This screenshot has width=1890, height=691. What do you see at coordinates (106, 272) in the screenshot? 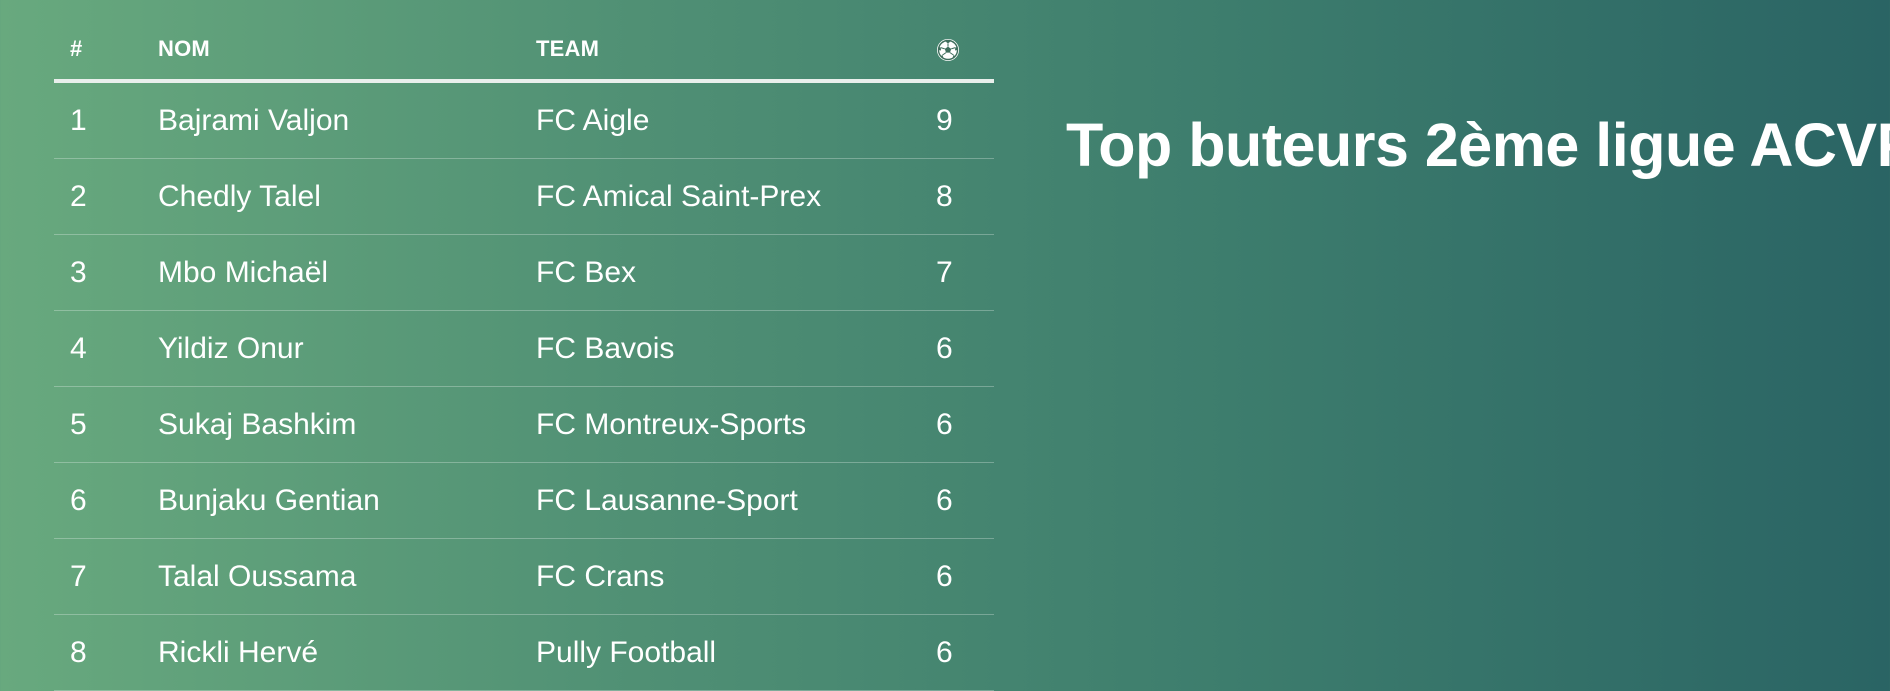
I see `rank-cell: 3` at bounding box center [106, 272].